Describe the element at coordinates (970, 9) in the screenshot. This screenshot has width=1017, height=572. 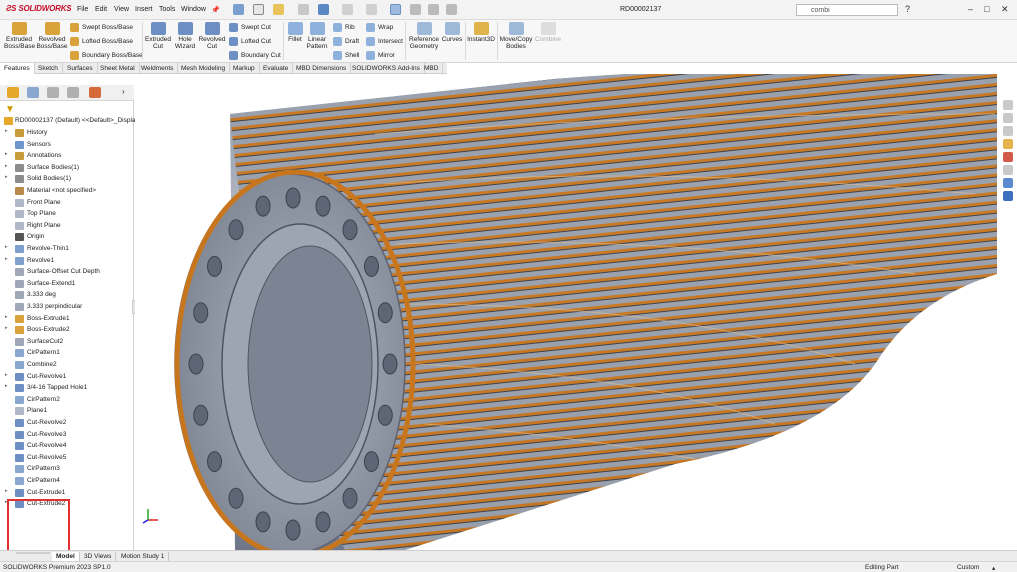
I see `minimize-icon: –` at that location.